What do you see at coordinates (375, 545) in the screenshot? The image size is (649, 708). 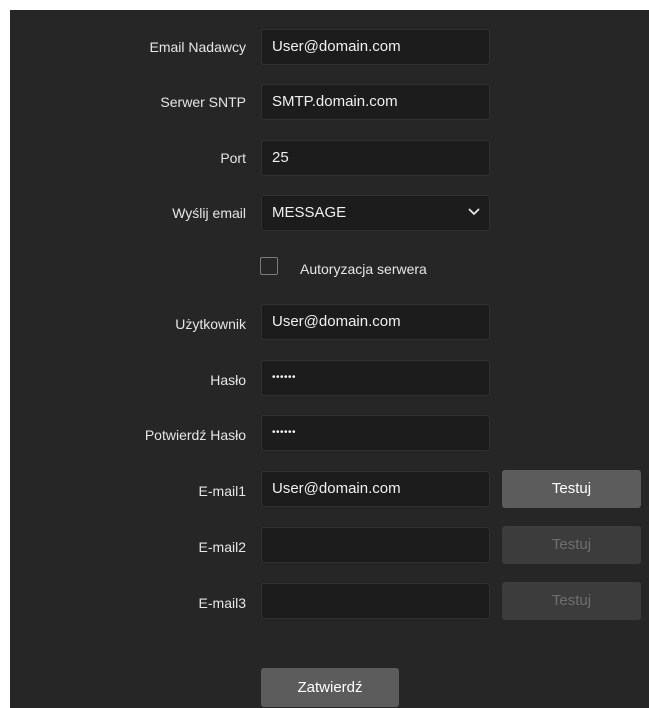 I see `email2-input` at bounding box center [375, 545].